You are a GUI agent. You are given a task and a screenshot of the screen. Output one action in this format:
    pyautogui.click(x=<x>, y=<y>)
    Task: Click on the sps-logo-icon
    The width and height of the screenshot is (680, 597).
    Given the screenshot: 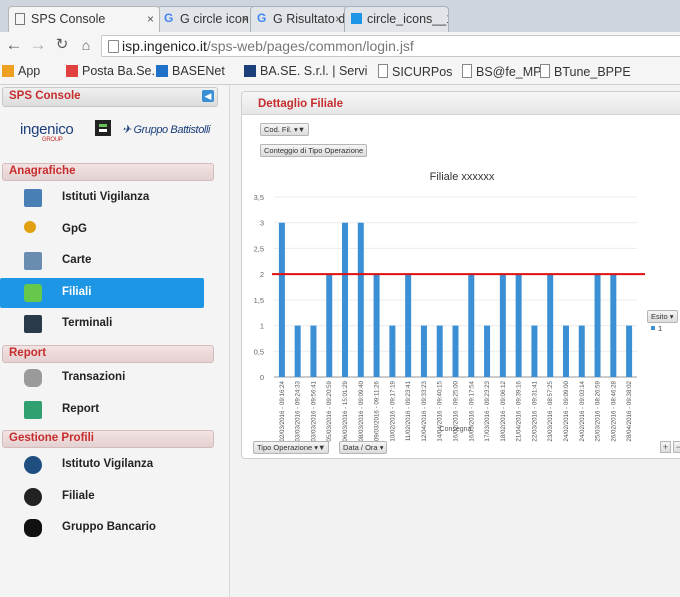 What is the action you would take?
    pyautogui.click(x=103, y=128)
    